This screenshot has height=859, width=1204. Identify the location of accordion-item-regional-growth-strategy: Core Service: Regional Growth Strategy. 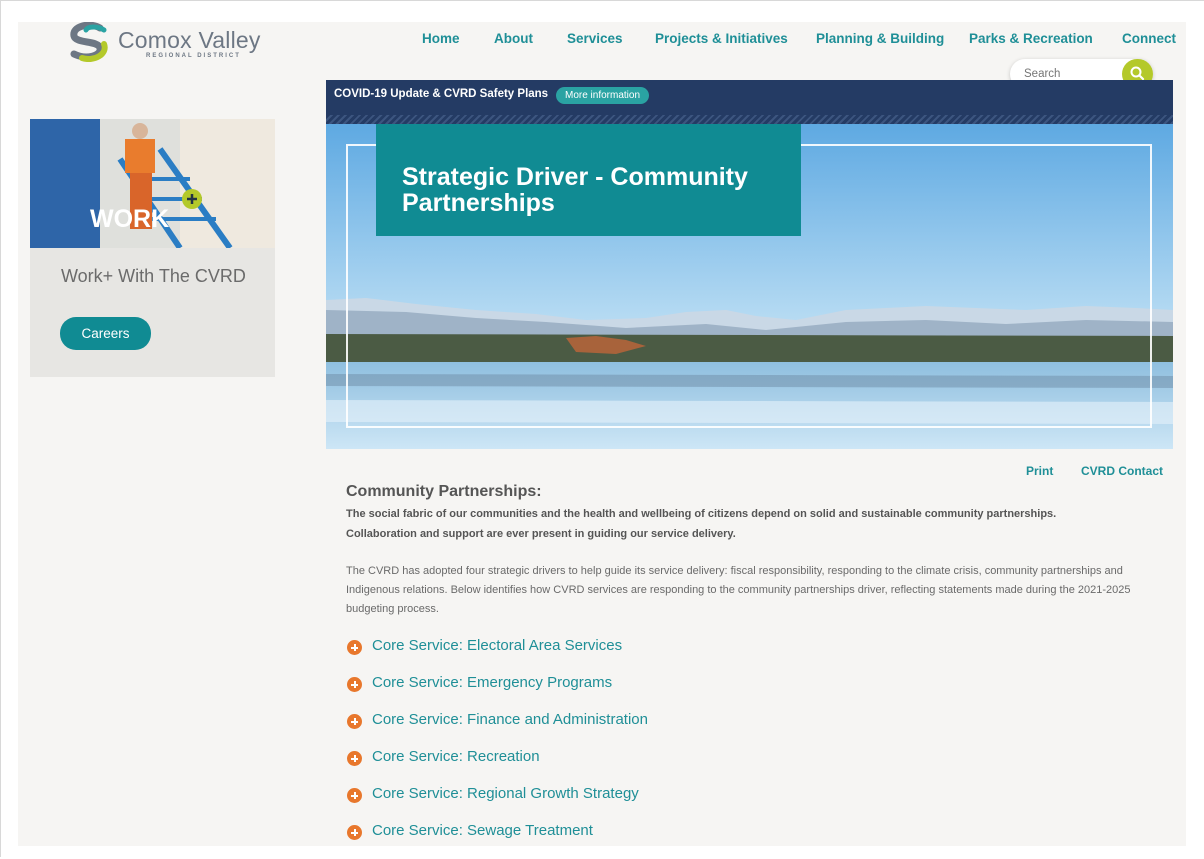
(696, 803).